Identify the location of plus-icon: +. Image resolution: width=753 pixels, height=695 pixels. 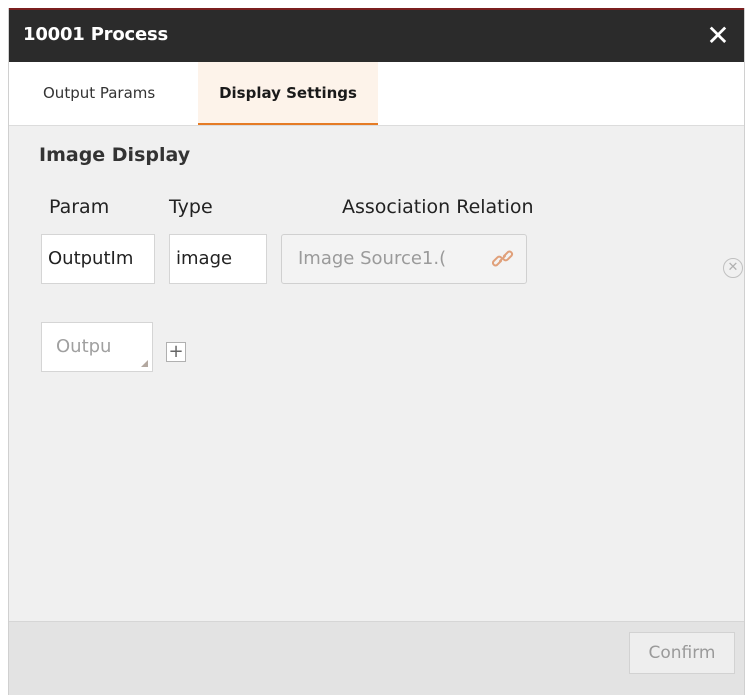
(176, 352).